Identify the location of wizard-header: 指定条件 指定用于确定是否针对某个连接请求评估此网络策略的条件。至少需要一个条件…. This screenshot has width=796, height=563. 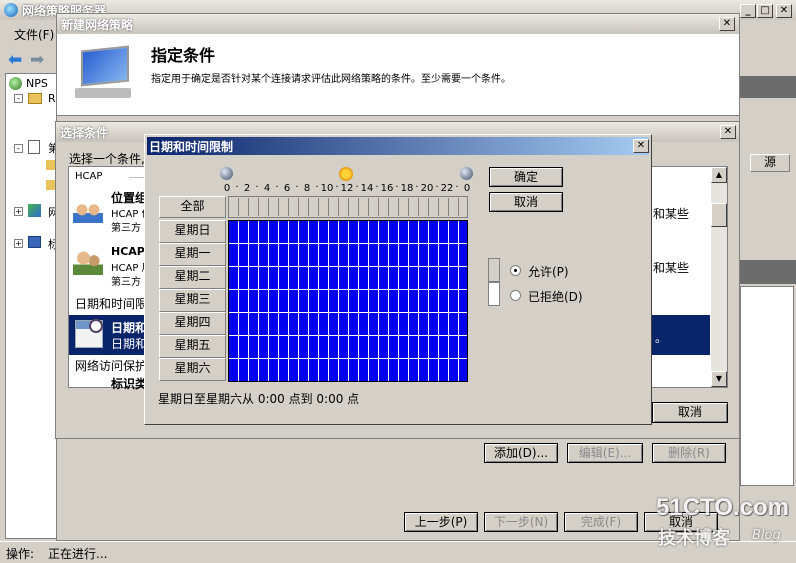
(398, 75).